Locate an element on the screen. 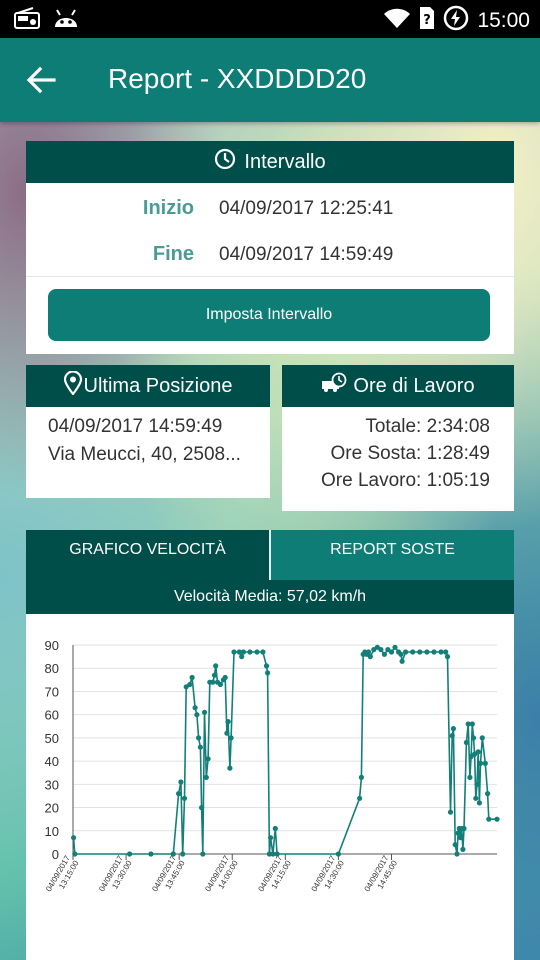 This screenshot has width=540, height=960. set-interval-button: Imposta Intervallo is located at coordinates (269, 315).